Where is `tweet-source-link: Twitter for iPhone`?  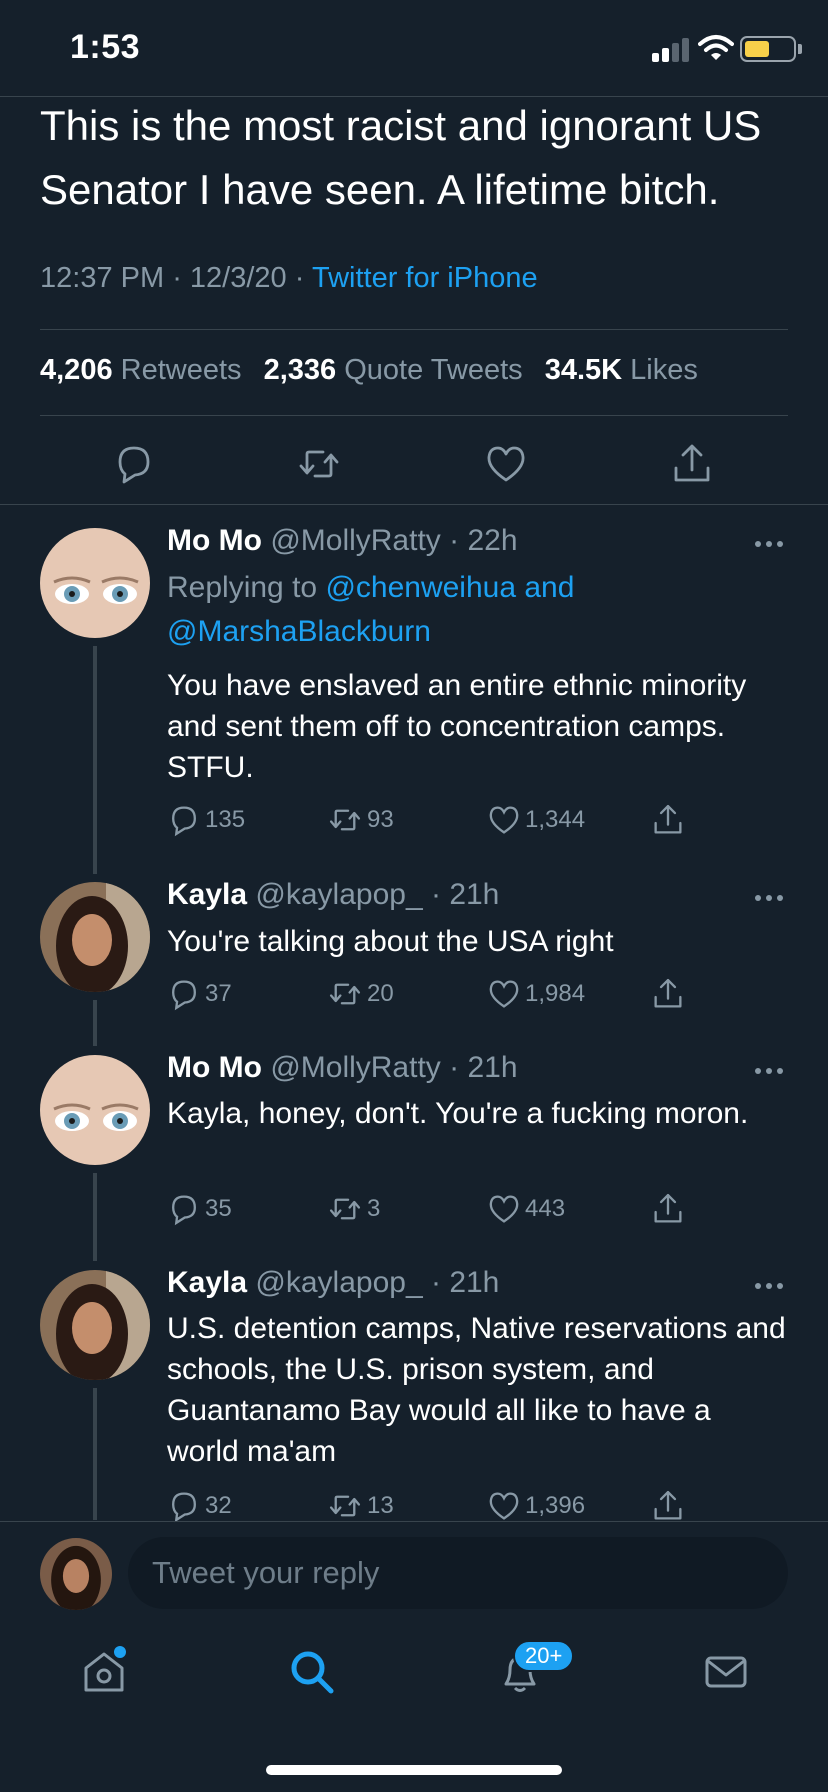 tweet-source-link: Twitter for iPhone is located at coordinates (425, 278).